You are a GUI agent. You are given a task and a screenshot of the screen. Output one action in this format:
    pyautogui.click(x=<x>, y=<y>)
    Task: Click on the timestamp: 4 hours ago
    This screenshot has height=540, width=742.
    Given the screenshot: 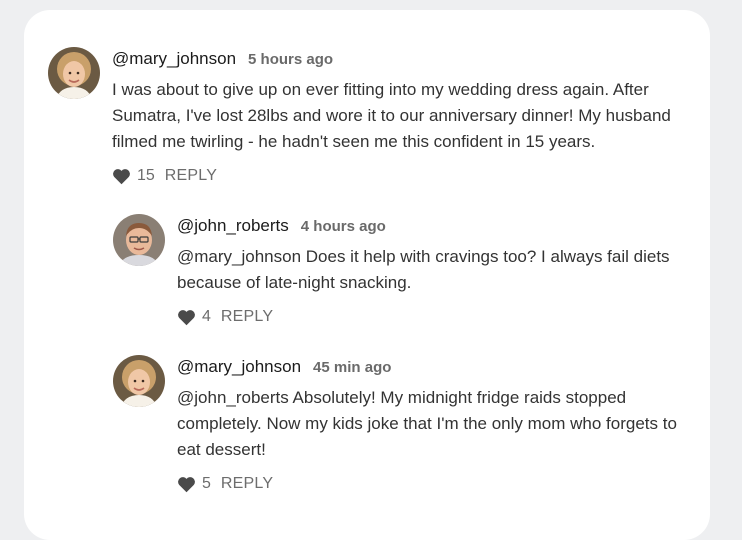 What is the action you would take?
    pyautogui.click(x=343, y=226)
    